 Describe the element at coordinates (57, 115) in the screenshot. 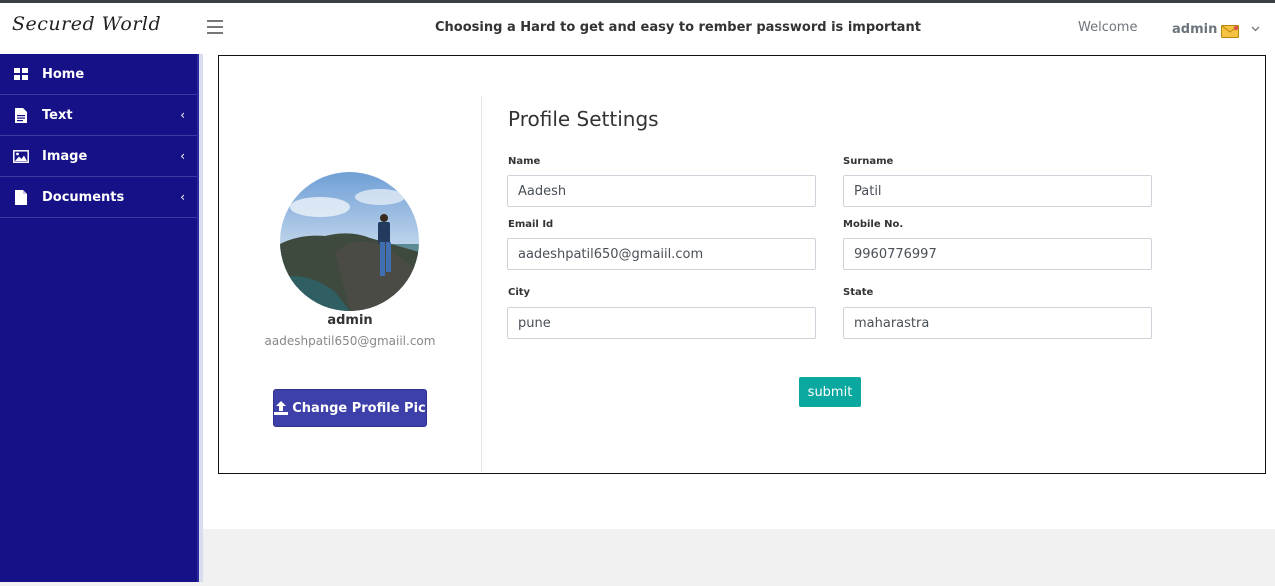

I see `sidebar-item-label: Text` at that location.